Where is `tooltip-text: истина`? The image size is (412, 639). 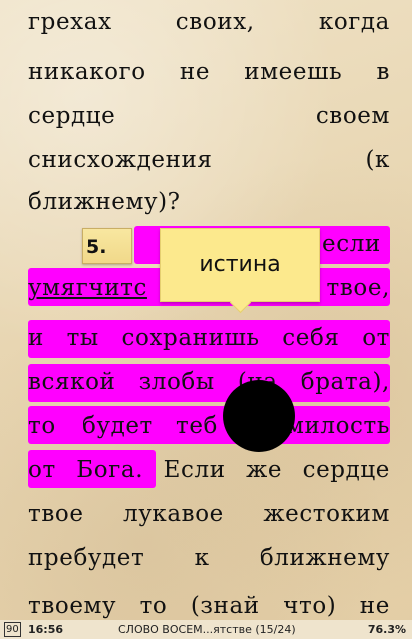
tooltip-text: истина is located at coordinates (240, 264).